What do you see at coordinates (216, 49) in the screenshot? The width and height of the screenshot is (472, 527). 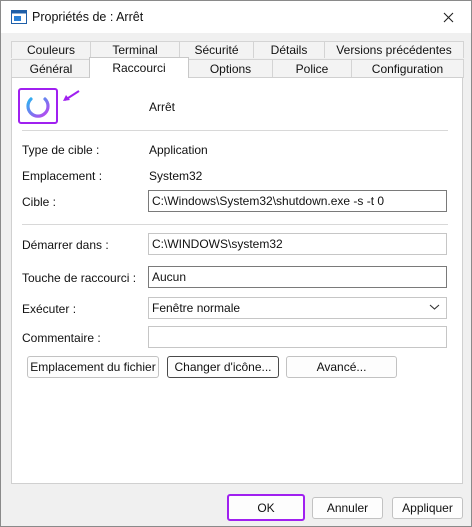 I see `tab-securite: Sécurité` at bounding box center [216, 49].